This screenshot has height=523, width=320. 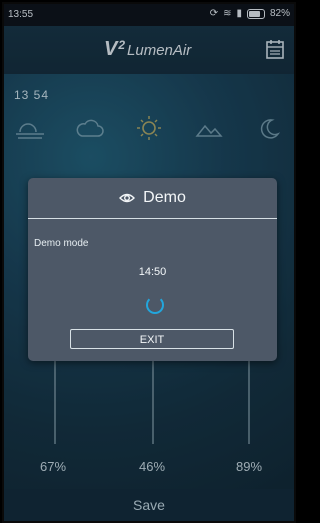 What do you see at coordinates (155, 305) in the screenshot?
I see `loading-spinner-icon` at bounding box center [155, 305].